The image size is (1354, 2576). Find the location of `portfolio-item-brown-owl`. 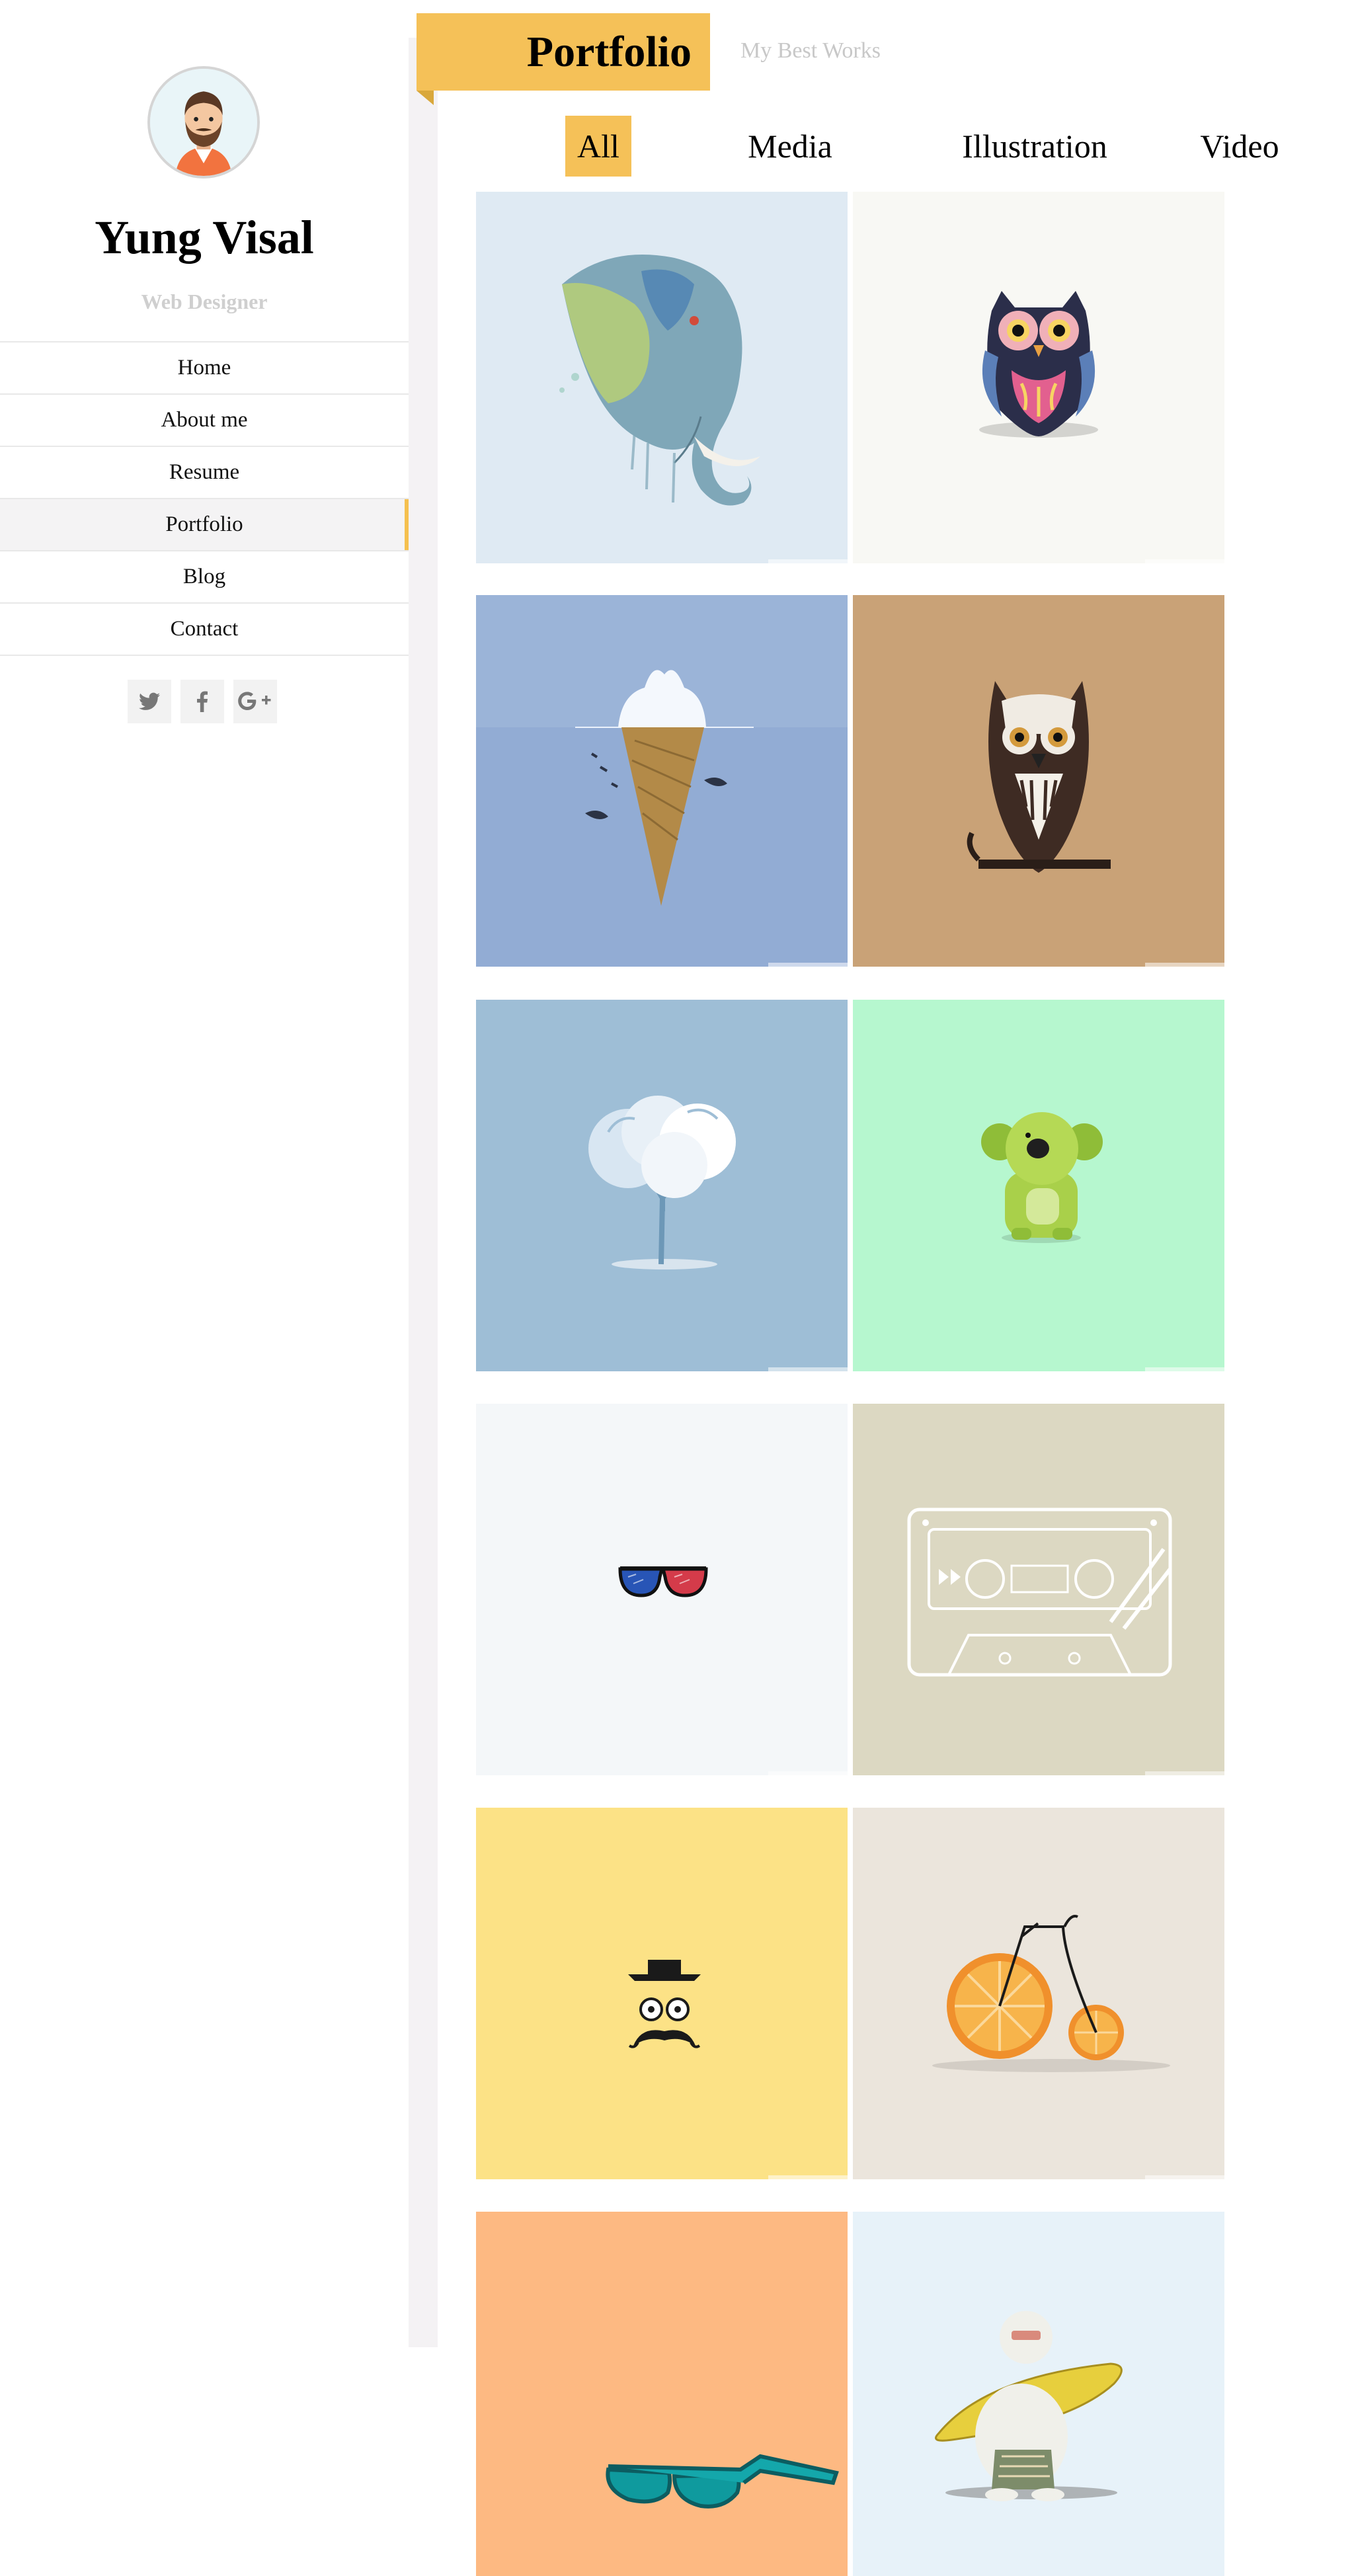

portfolio-item-brown-owl is located at coordinates (1038, 781).